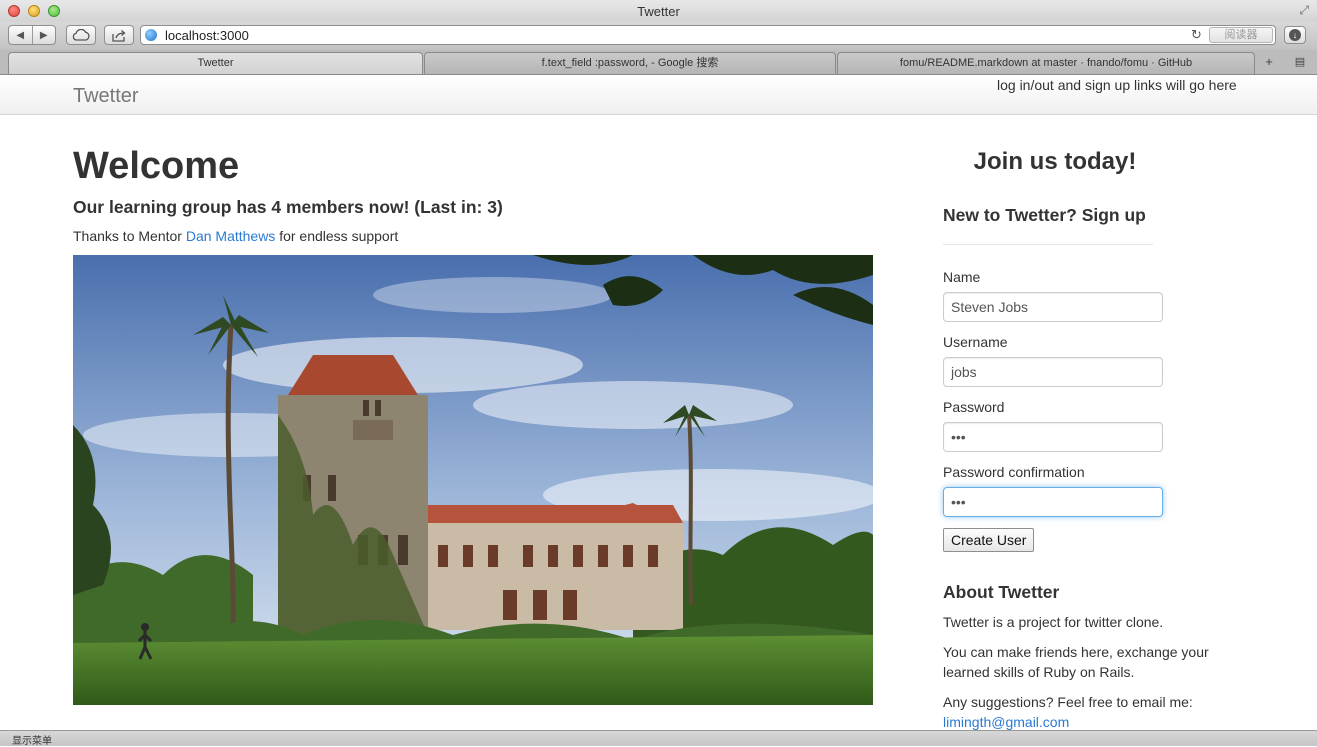 The width and height of the screenshot is (1317, 747). Describe the element at coordinates (1055, 161) in the screenshot. I see `join-title: Join us today!` at that location.